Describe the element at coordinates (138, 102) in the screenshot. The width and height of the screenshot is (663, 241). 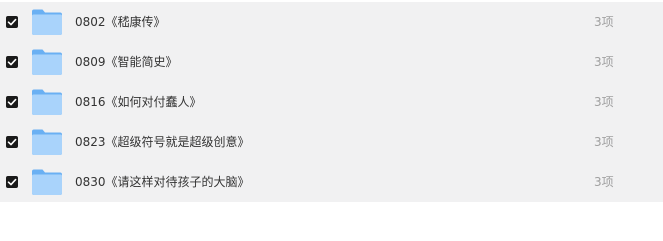
I see `file-name: 0816《如何对付蠢人》` at that location.